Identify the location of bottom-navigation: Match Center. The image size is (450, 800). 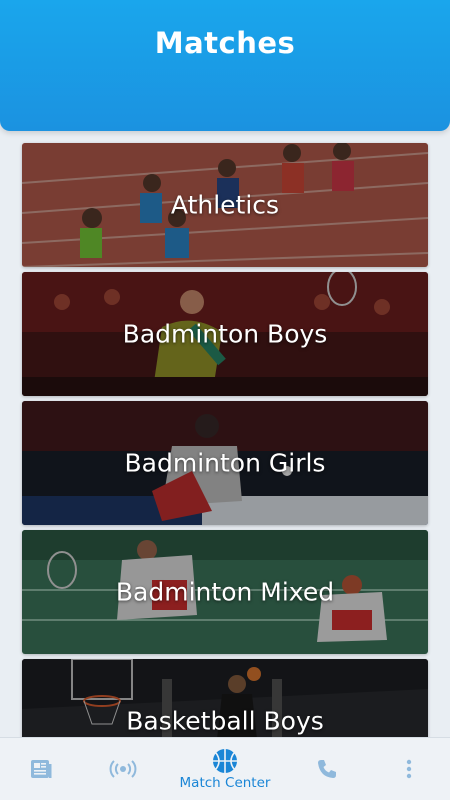
(225, 768).